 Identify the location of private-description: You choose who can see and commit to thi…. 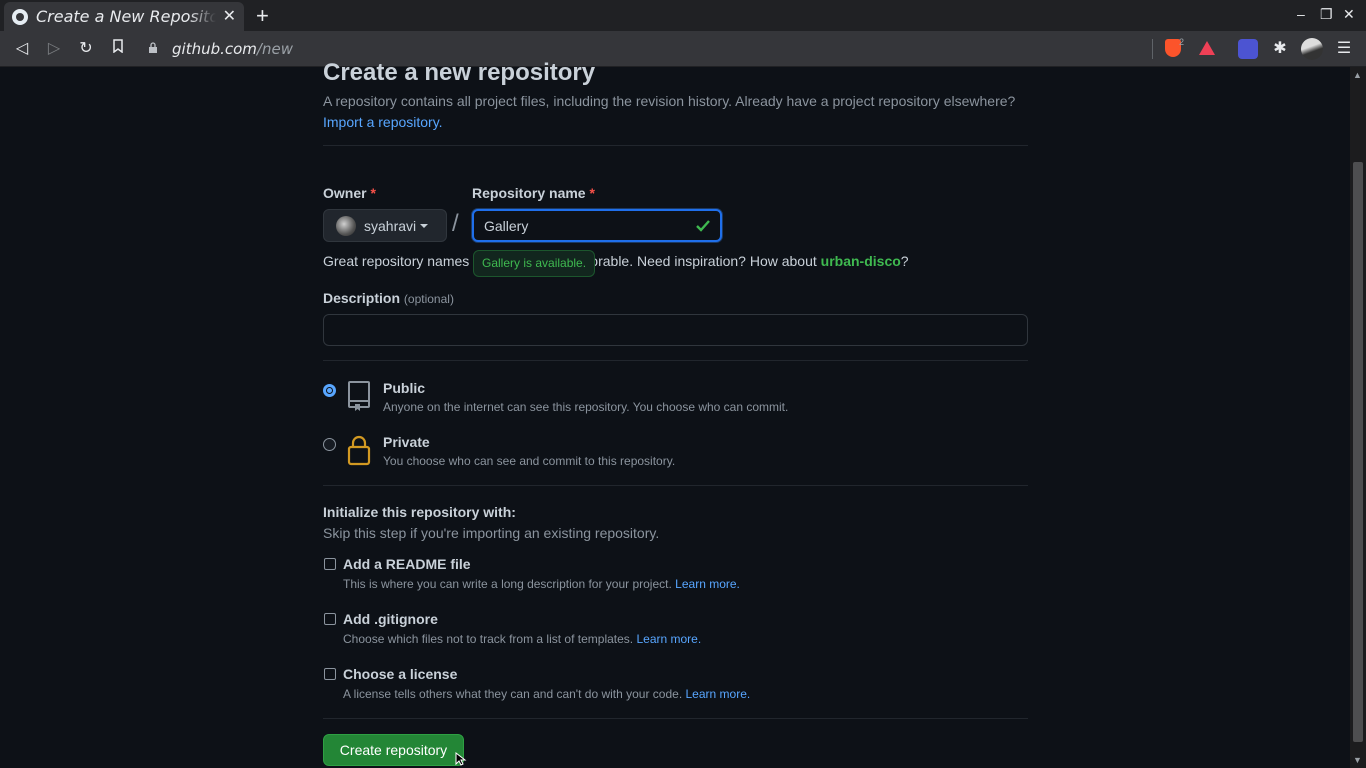
(529, 461).